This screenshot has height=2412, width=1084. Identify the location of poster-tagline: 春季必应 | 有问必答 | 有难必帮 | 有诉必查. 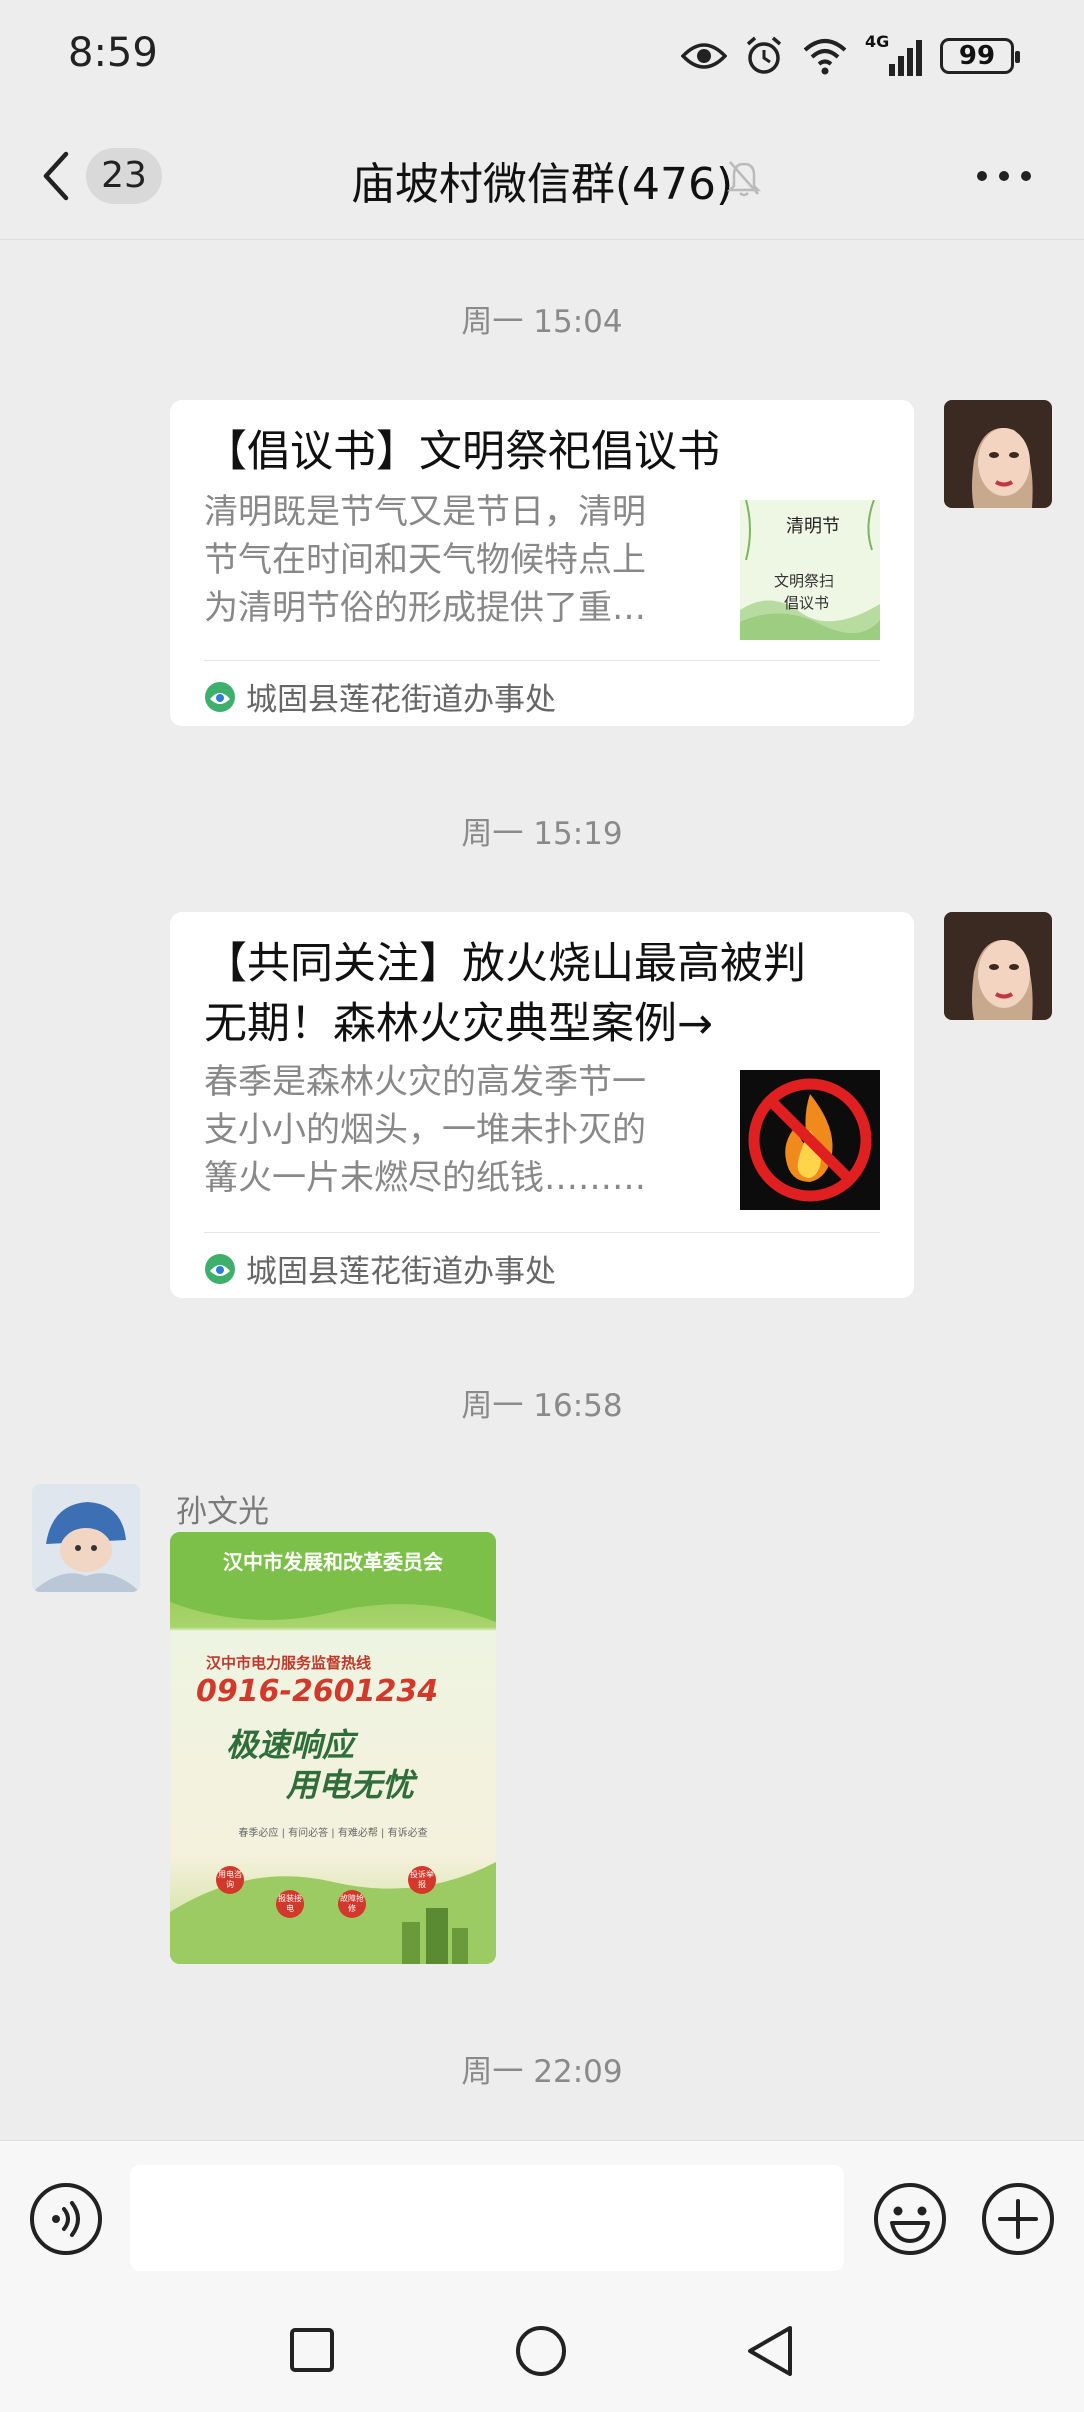
(333, 1833).